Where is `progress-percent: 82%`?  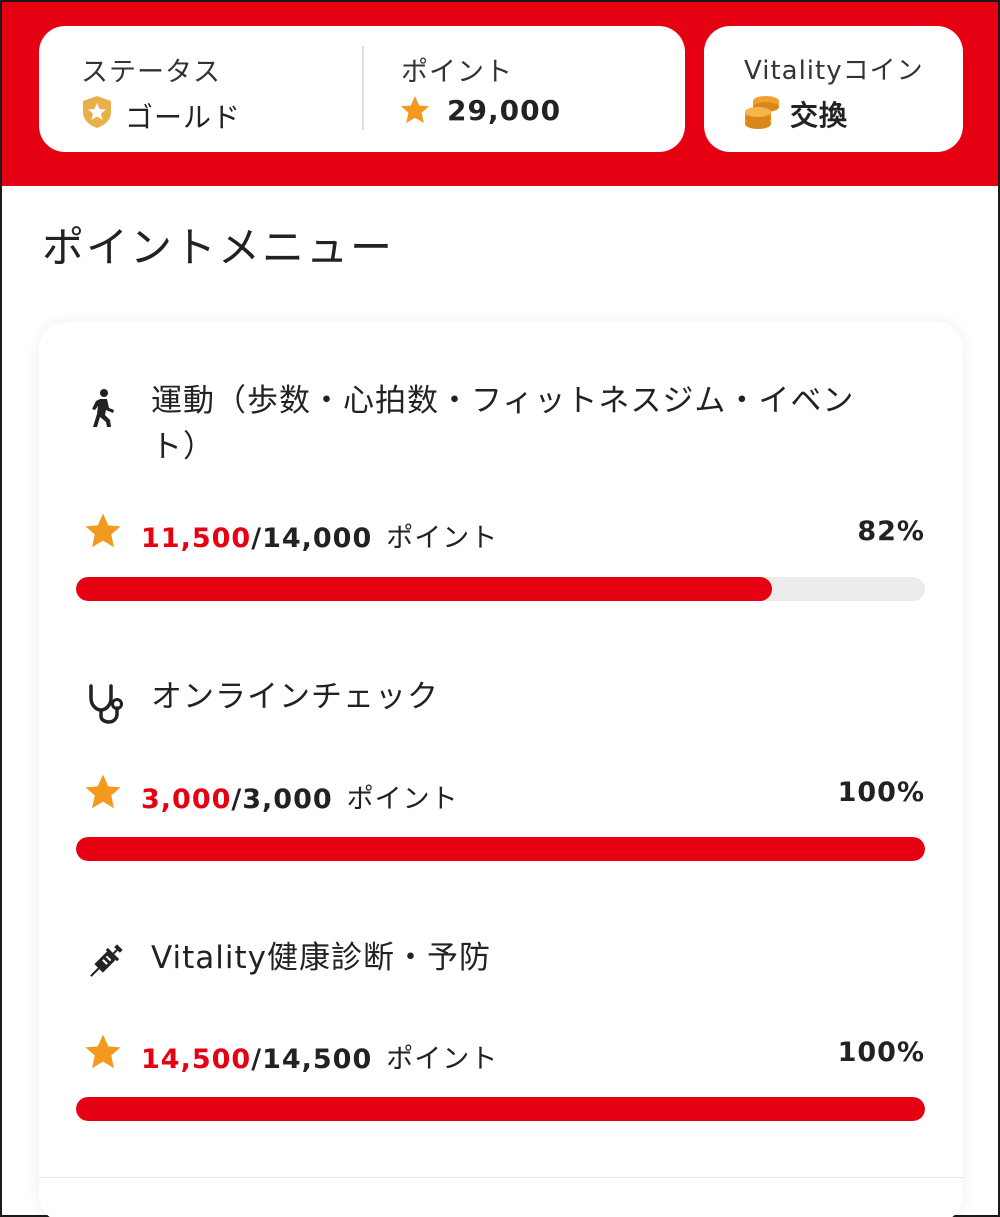
progress-percent: 82% is located at coordinates (891, 531).